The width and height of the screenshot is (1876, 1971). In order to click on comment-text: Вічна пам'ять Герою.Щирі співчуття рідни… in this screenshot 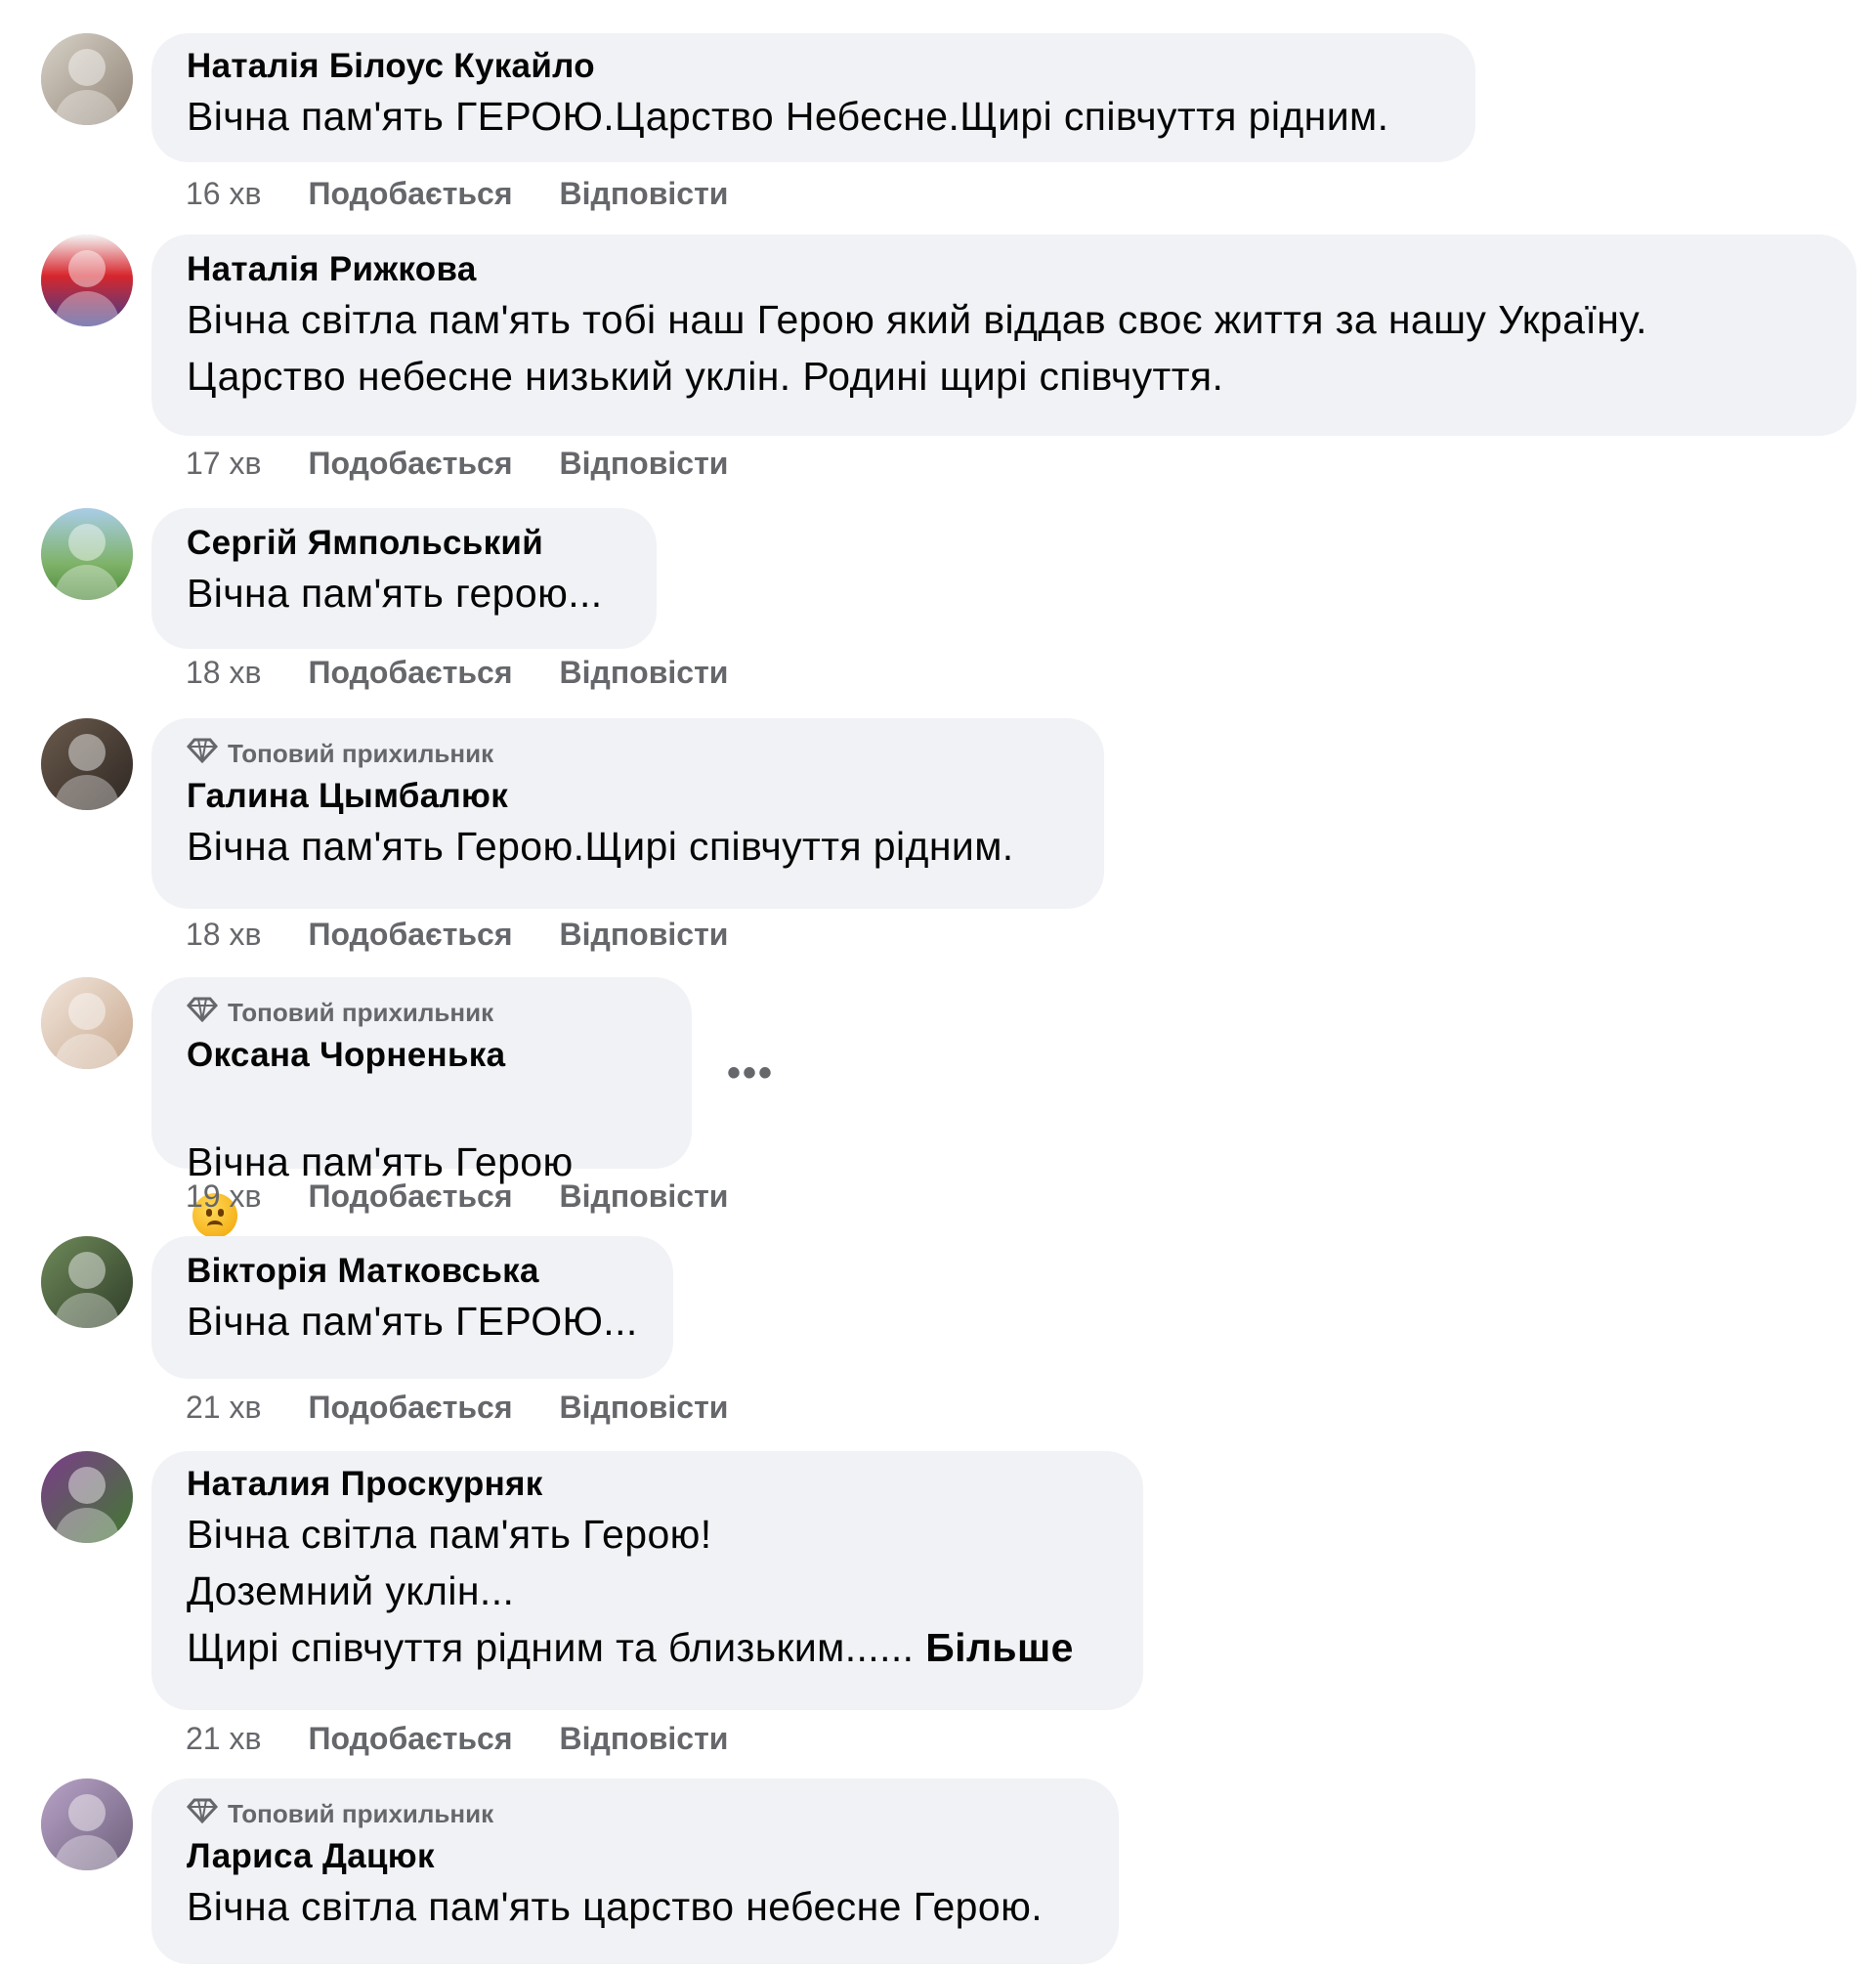, I will do `click(600, 847)`.